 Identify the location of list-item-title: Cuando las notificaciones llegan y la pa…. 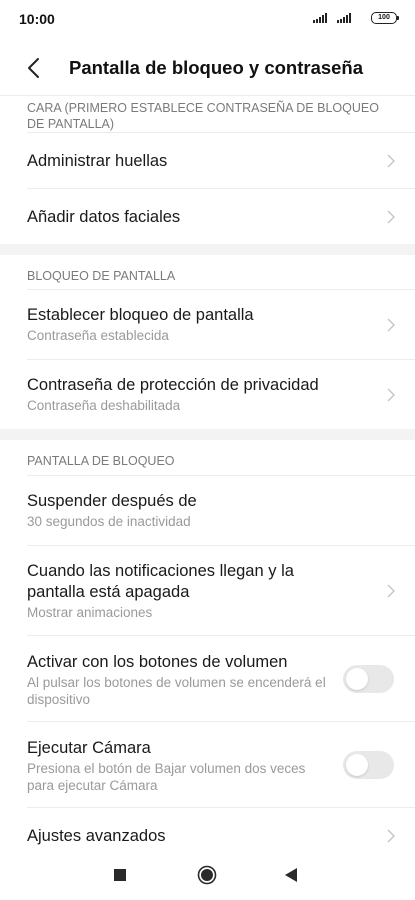
(160, 581).